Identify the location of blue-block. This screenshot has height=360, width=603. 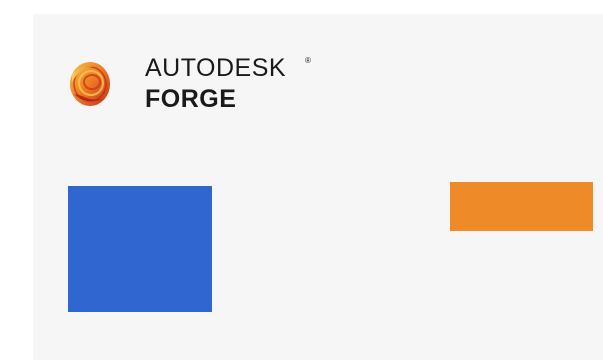
(140, 249).